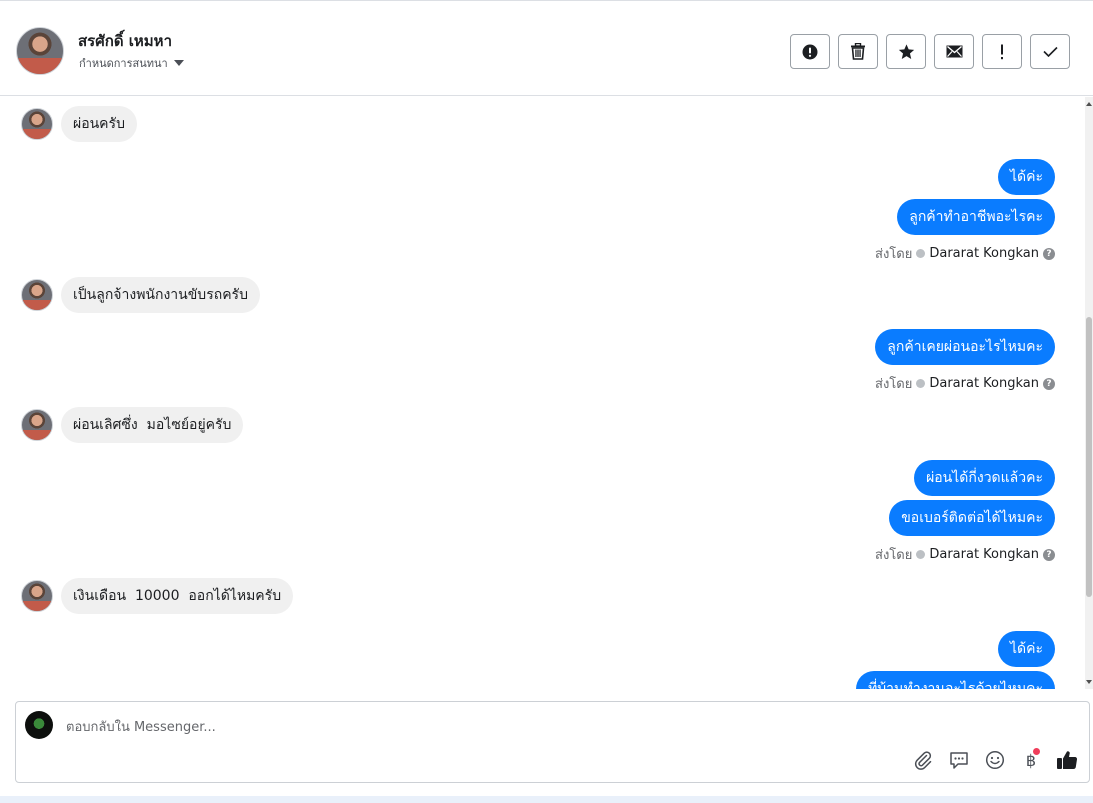  Describe the element at coordinates (1089, 682) in the screenshot. I see `scroll-down-arrow-icon` at that location.